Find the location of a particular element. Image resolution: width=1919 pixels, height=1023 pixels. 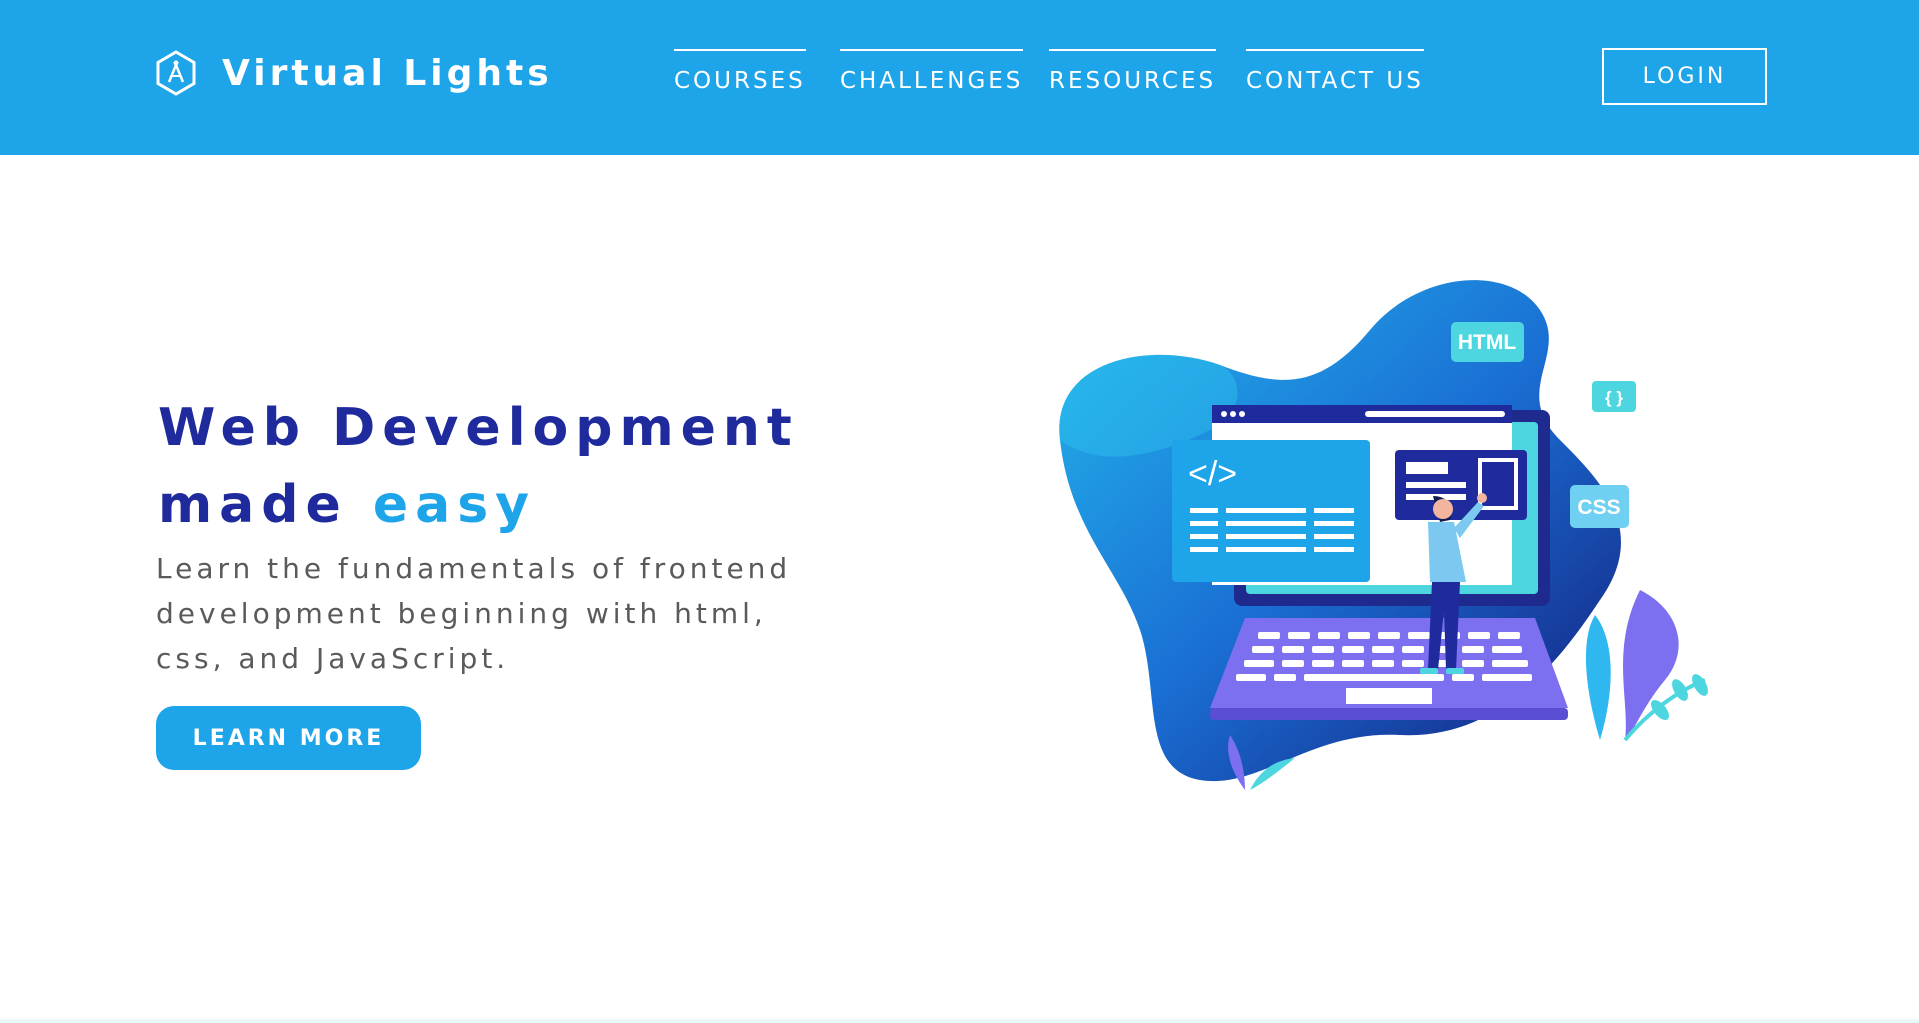

code-symbol-label: </> is located at coordinates (1212, 474).